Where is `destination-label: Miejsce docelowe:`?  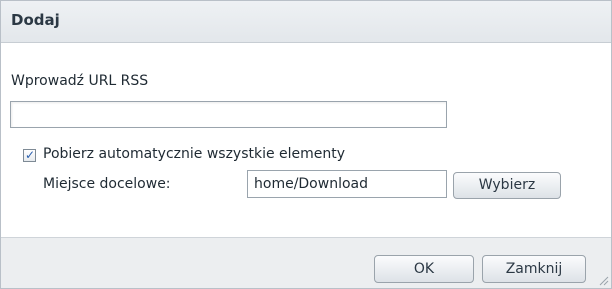
destination-label: Miejsce docelowe: is located at coordinates (107, 184).